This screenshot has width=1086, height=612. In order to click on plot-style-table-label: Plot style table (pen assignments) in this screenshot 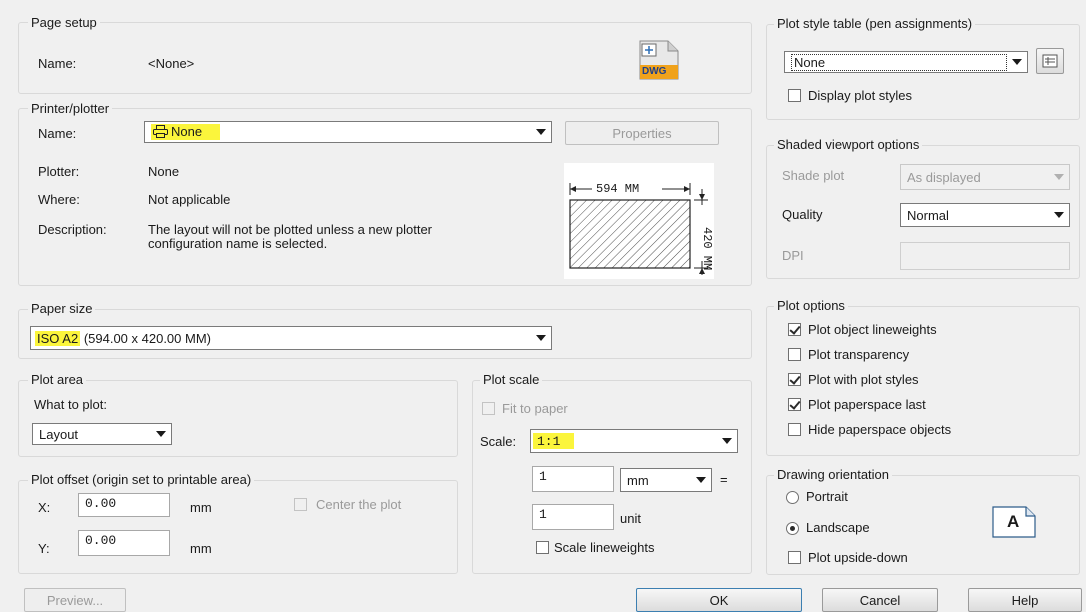, I will do `click(875, 23)`.